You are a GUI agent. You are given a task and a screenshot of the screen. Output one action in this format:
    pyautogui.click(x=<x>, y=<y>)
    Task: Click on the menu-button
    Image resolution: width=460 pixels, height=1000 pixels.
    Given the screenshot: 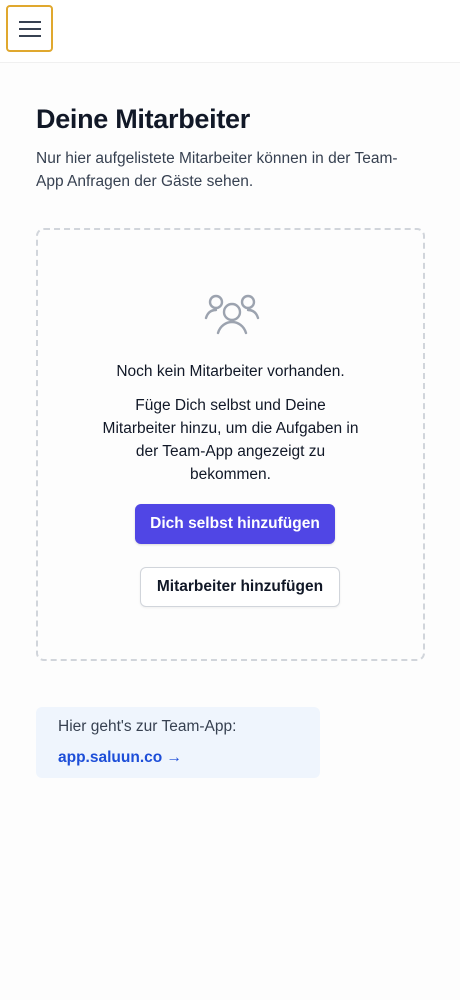 What is the action you would take?
    pyautogui.click(x=29, y=28)
    